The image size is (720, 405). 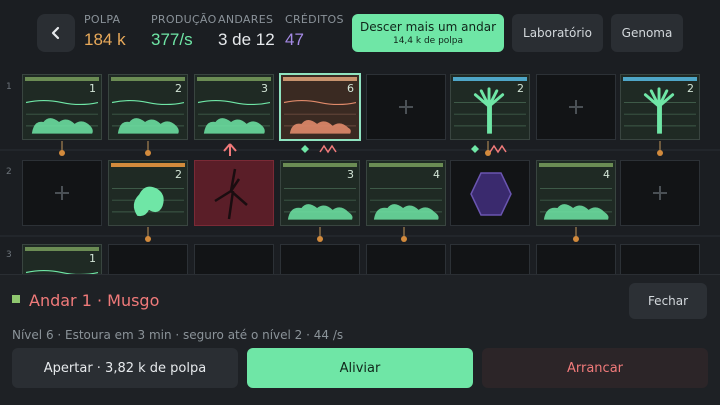 I want to click on empty-slot-r1c5, so click(x=406, y=107).